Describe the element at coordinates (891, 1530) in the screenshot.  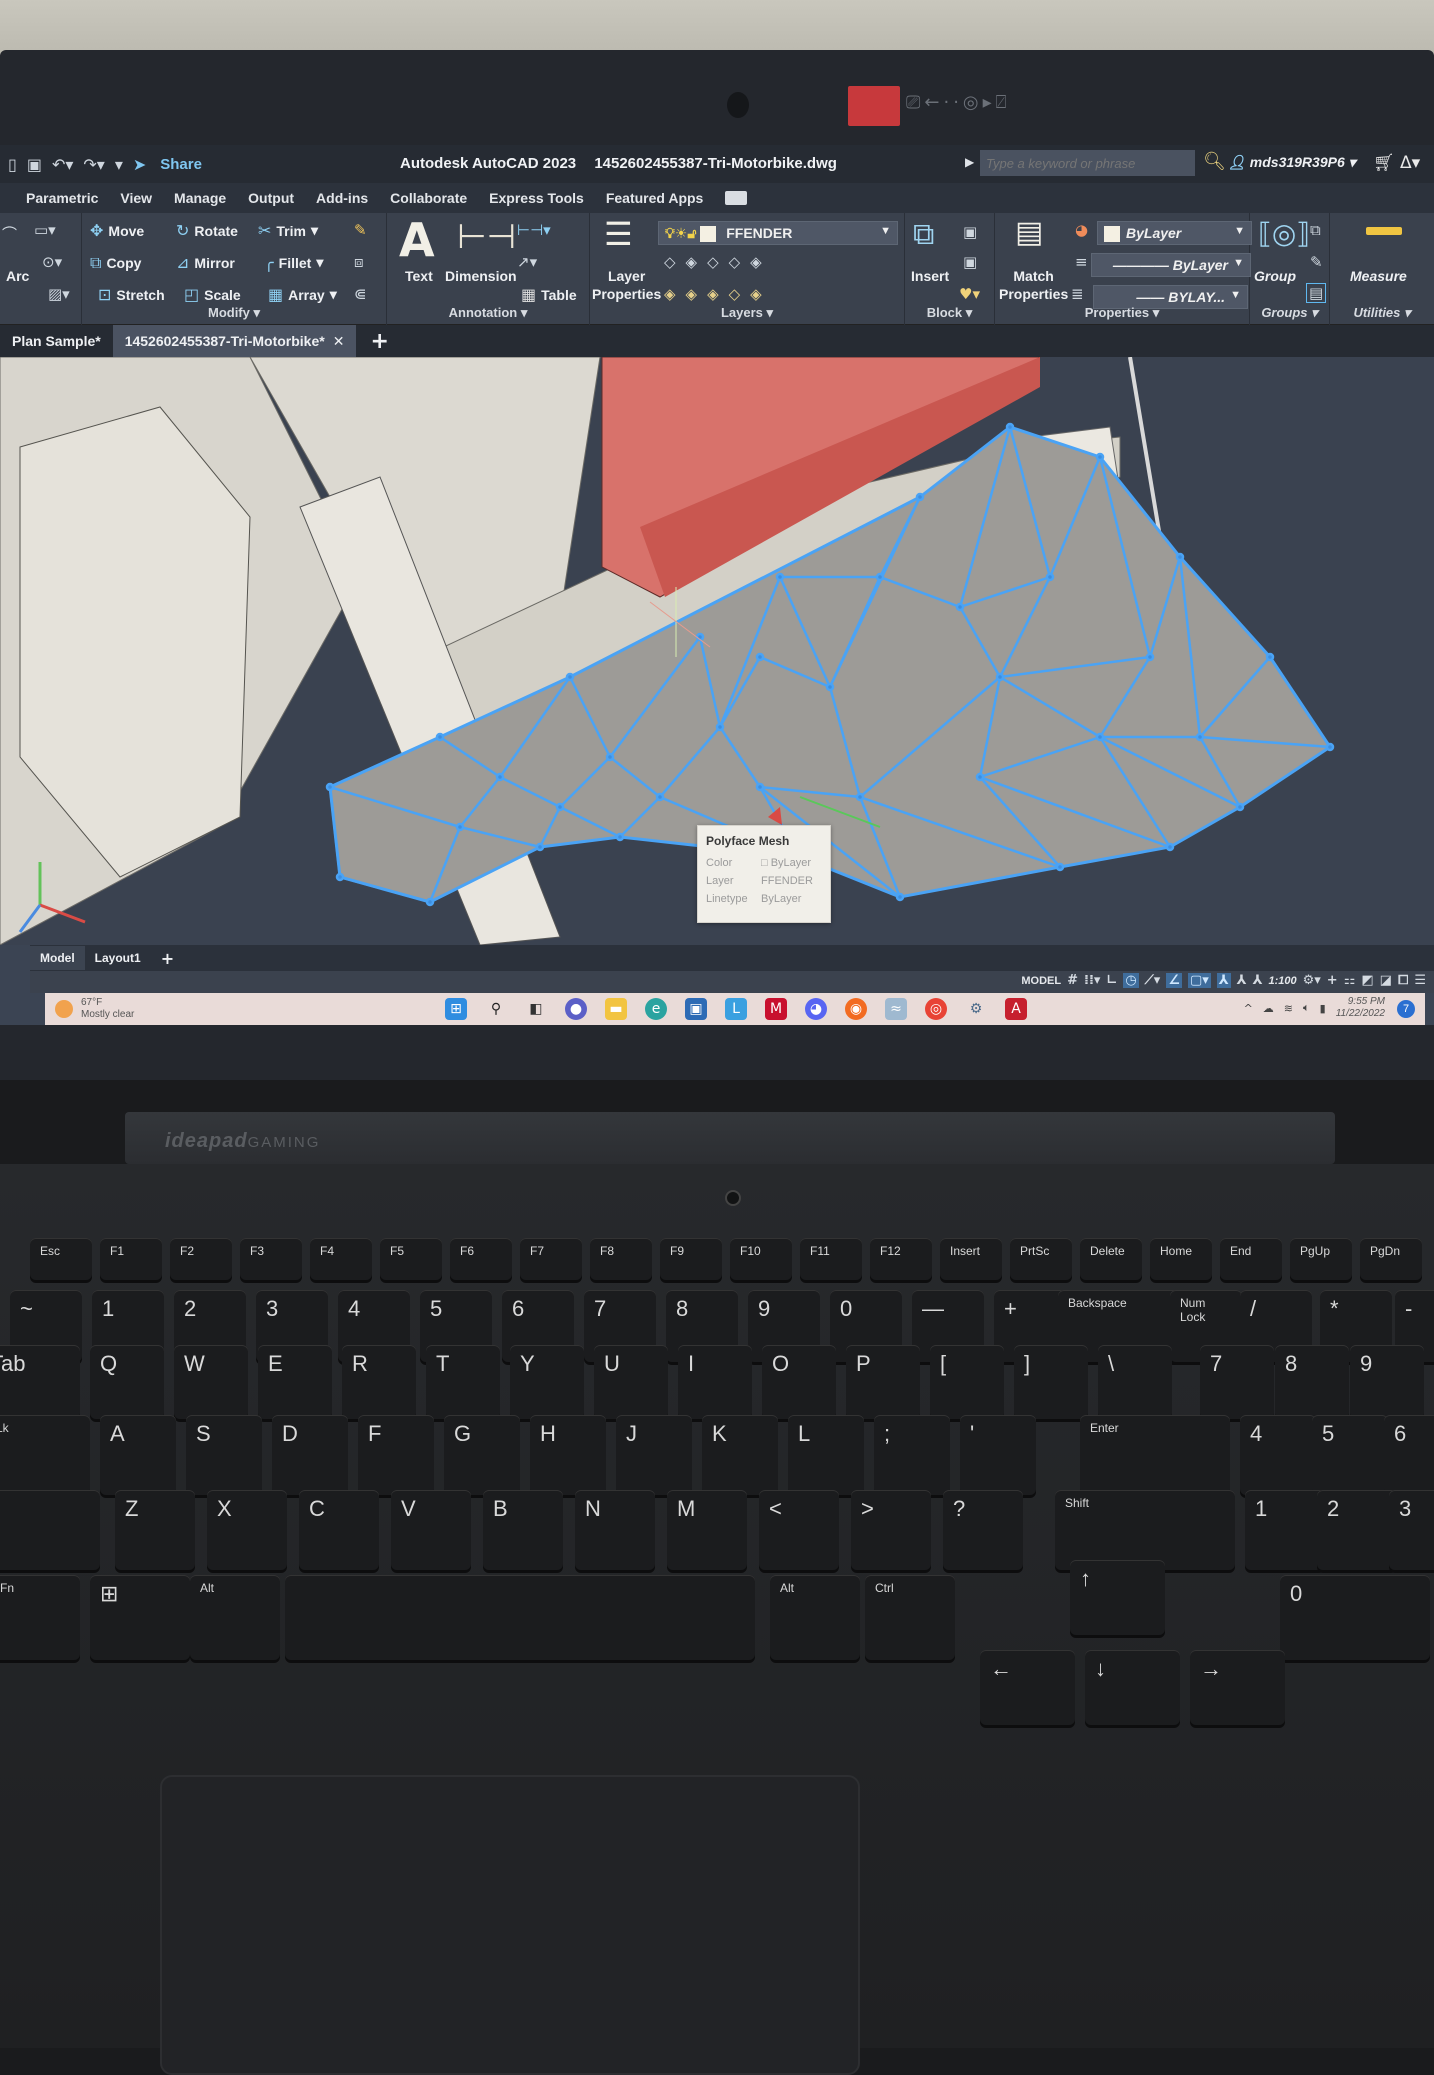
I see `key-period: >` at that location.